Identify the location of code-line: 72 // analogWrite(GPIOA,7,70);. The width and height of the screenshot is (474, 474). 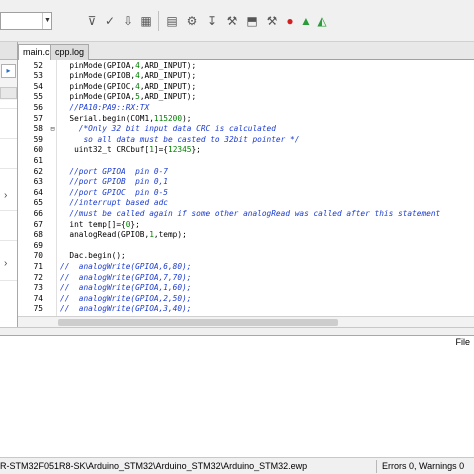
(246, 278).